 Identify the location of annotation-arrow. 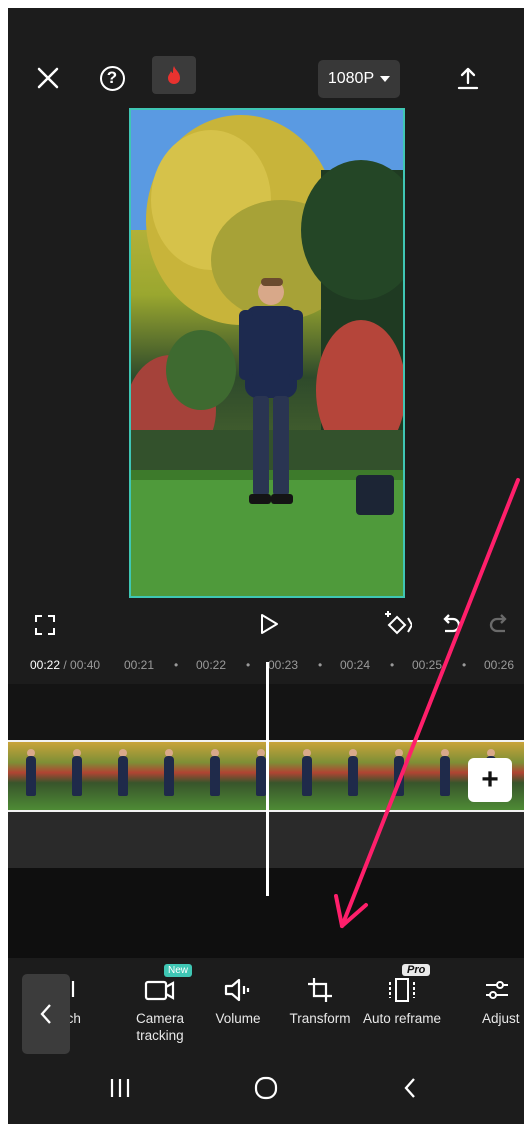
(427, 703).